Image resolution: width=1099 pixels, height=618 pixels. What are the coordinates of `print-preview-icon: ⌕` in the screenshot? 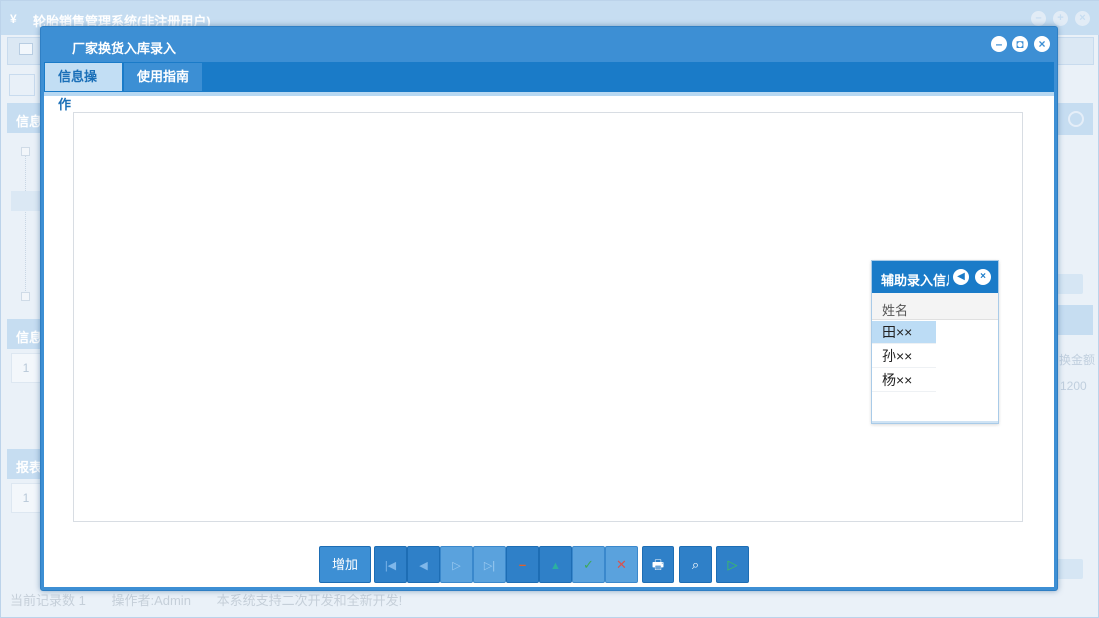 It's located at (695, 564).